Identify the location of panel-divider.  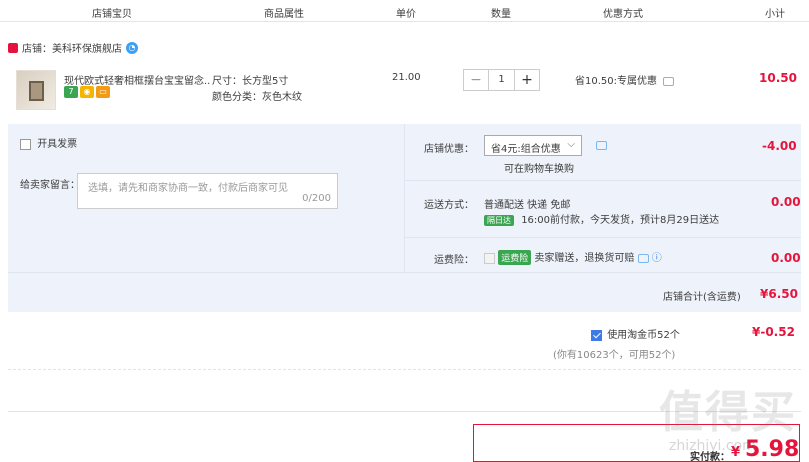
(404, 198).